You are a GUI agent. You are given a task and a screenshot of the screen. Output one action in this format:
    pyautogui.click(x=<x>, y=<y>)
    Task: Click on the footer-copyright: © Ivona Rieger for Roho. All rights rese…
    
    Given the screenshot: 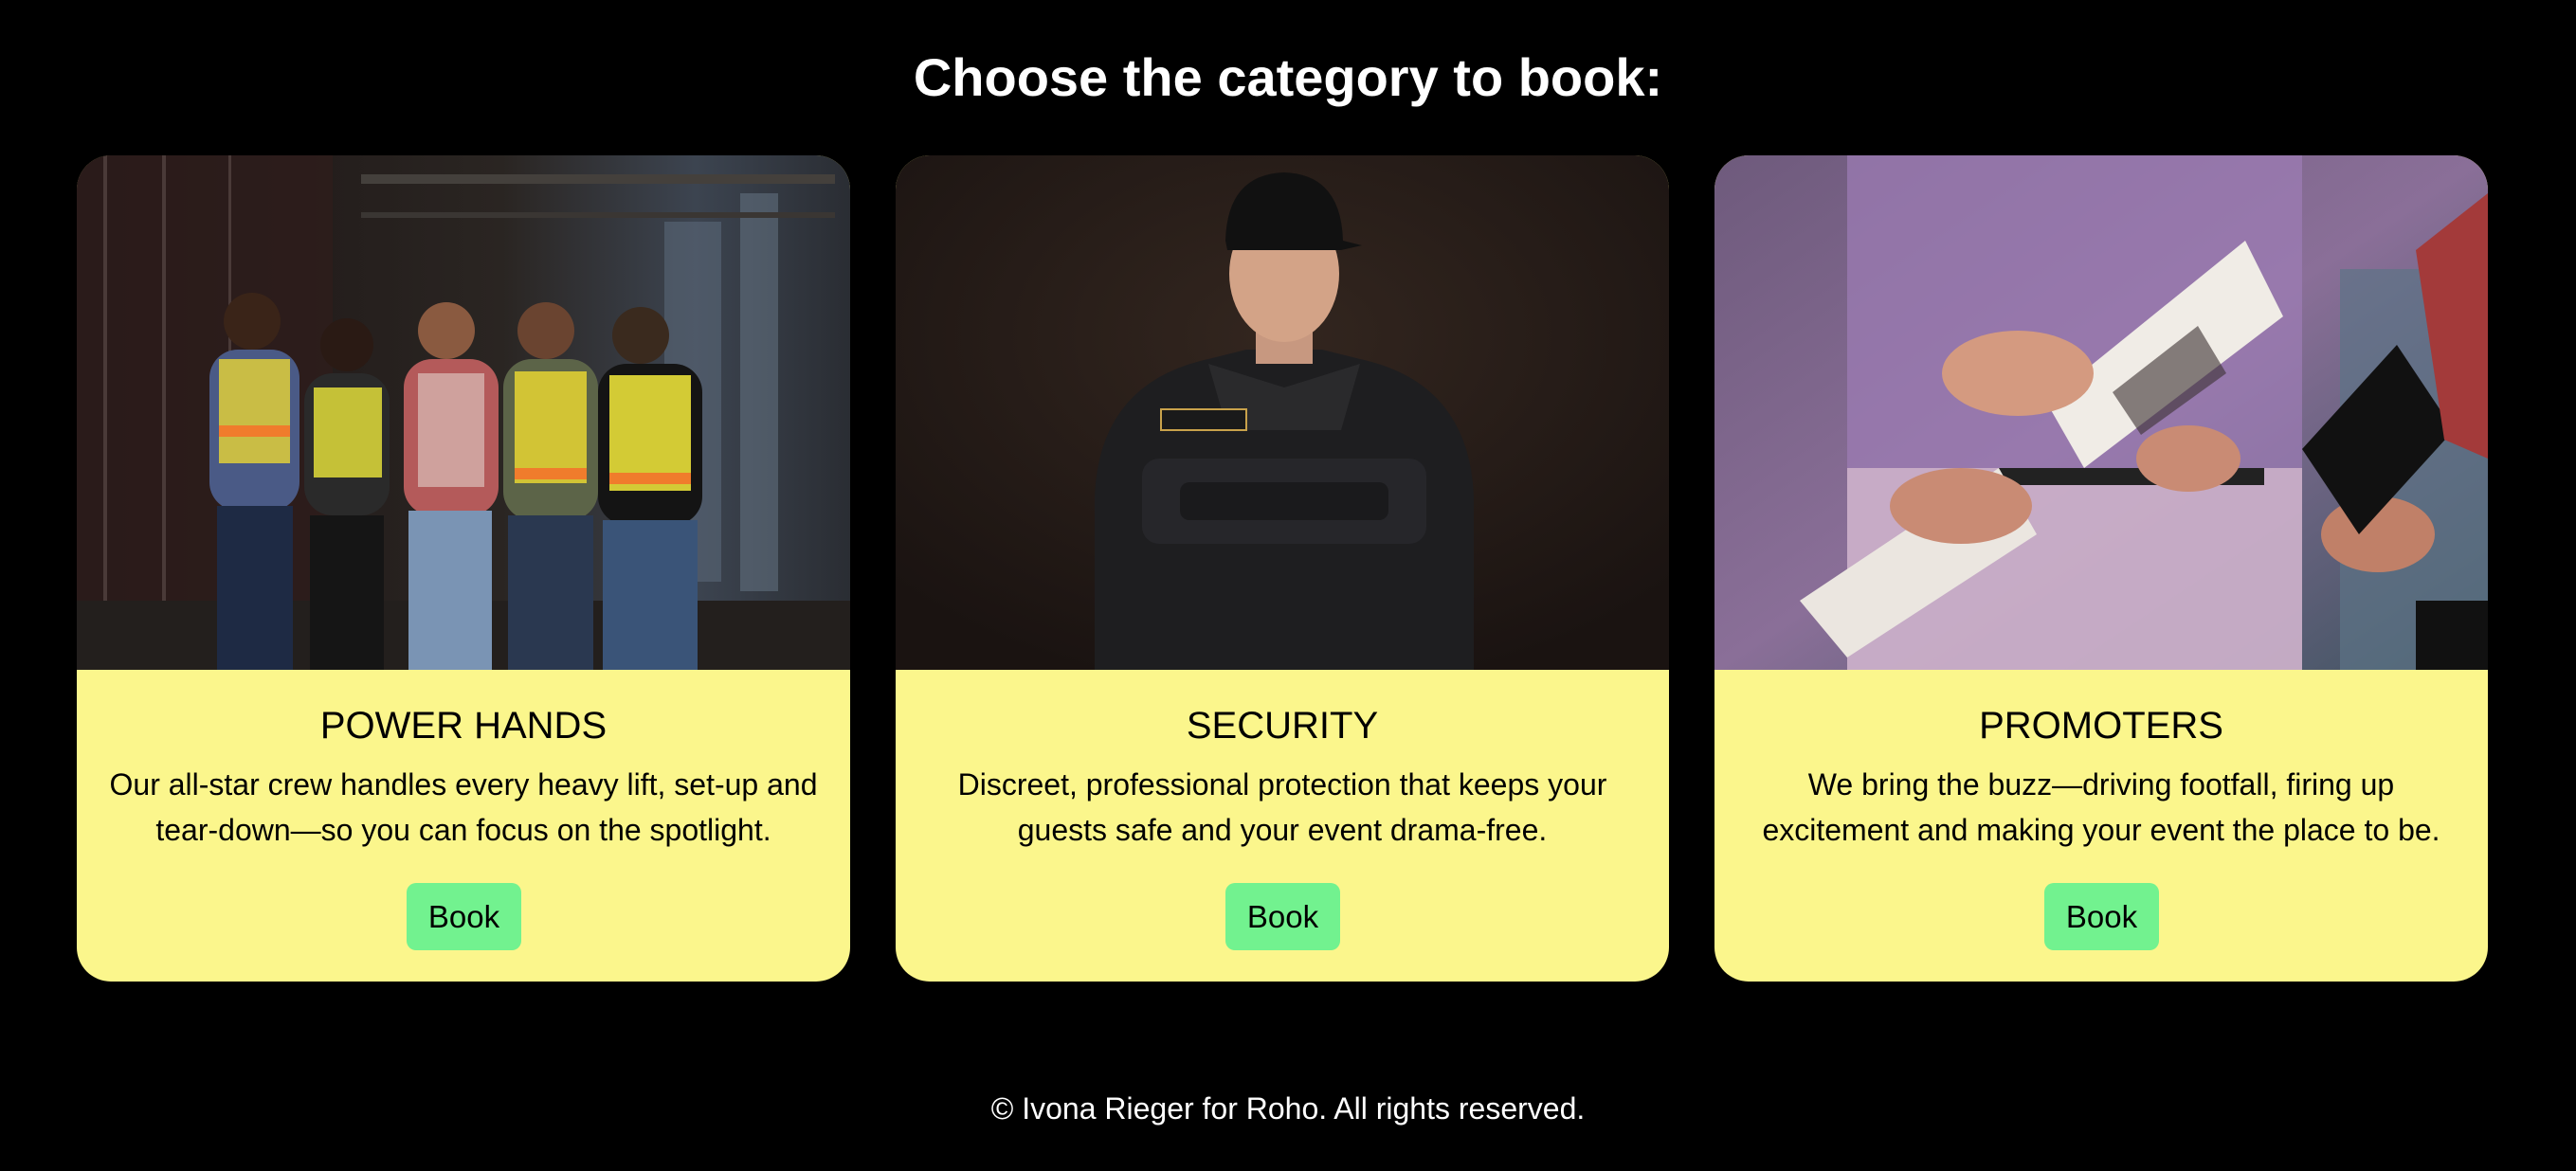 What is the action you would take?
    pyautogui.click(x=1288, y=1109)
    